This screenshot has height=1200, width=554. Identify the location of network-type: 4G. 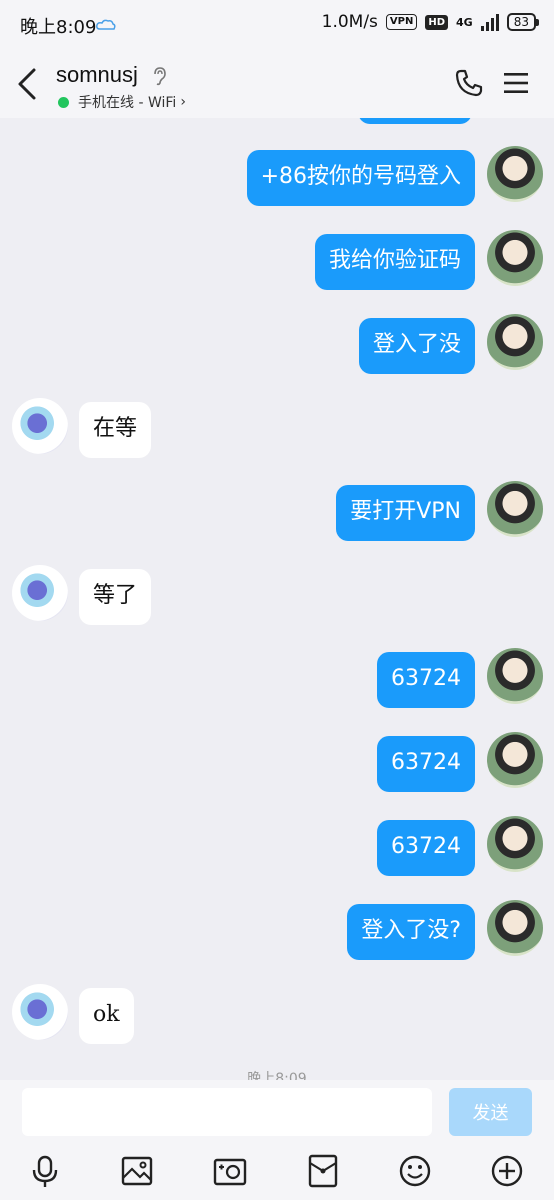
(464, 22).